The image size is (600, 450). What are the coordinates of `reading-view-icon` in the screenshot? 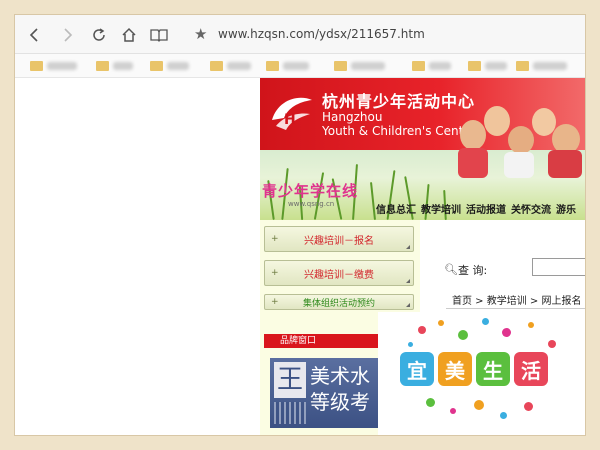 It's located at (159, 35).